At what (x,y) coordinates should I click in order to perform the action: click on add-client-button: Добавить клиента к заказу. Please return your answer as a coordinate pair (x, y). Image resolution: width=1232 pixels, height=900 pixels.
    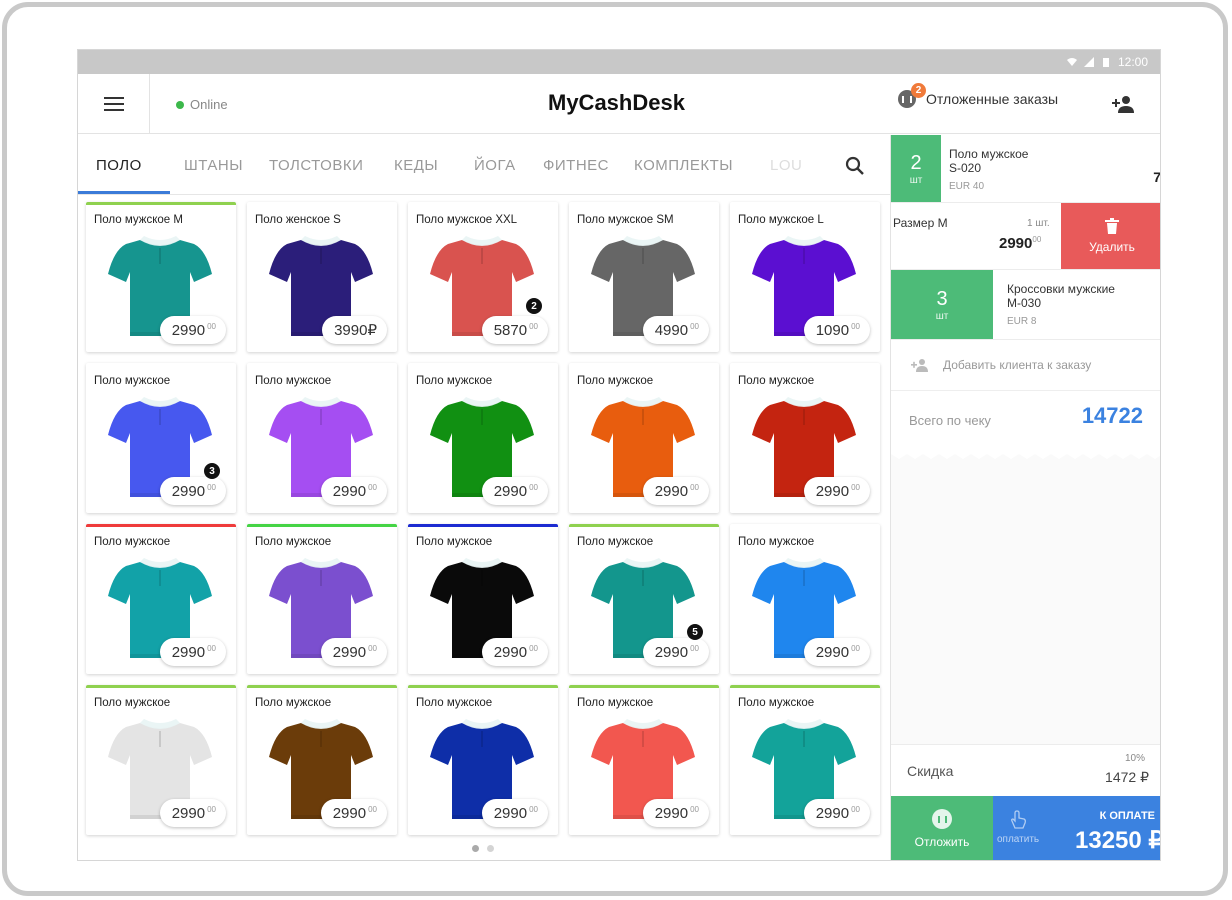
    Looking at the image, I should click on (1025, 365).